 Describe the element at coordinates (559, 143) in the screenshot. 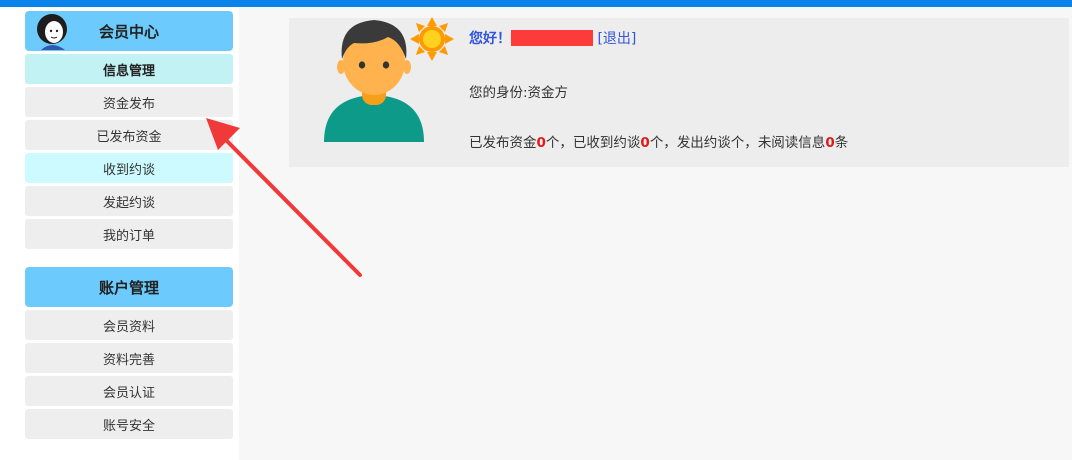

I see `published-unit: 个，` at that location.